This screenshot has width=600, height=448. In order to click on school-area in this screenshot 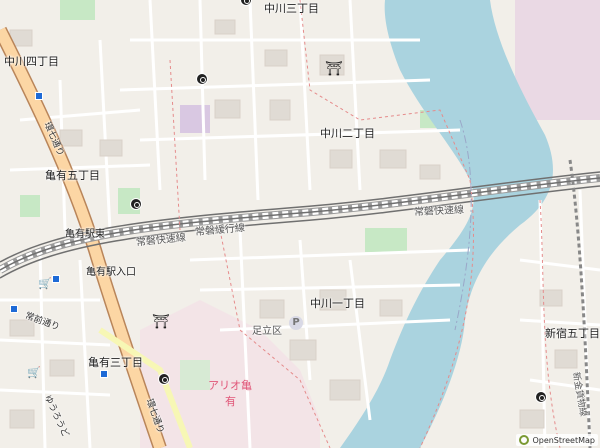, I will do `click(195, 119)`.